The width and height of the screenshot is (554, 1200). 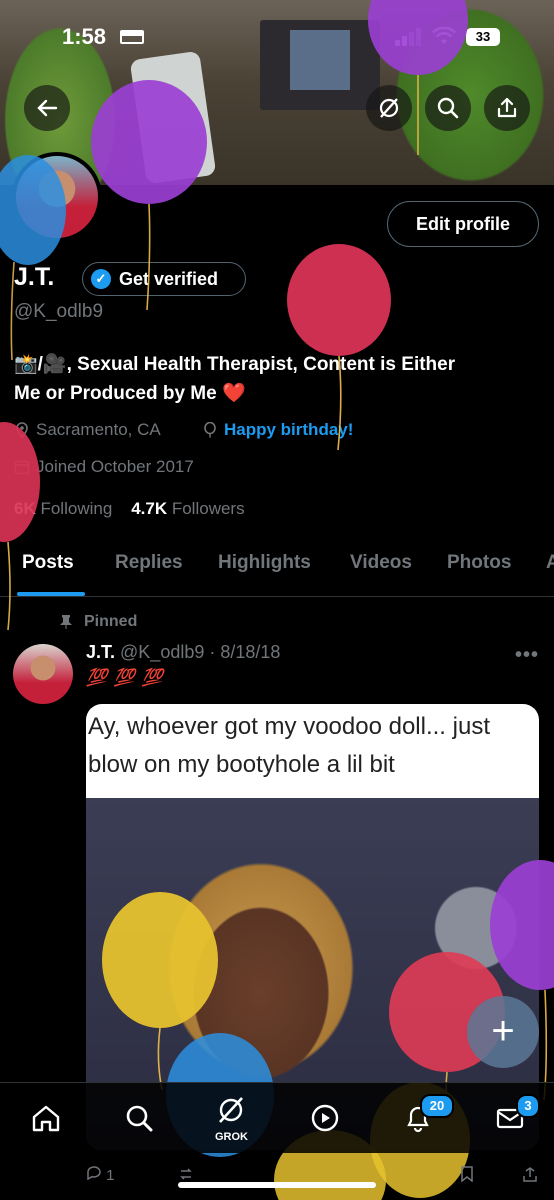 I want to click on verified-badge-icon: ✓, so click(x=101, y=279).